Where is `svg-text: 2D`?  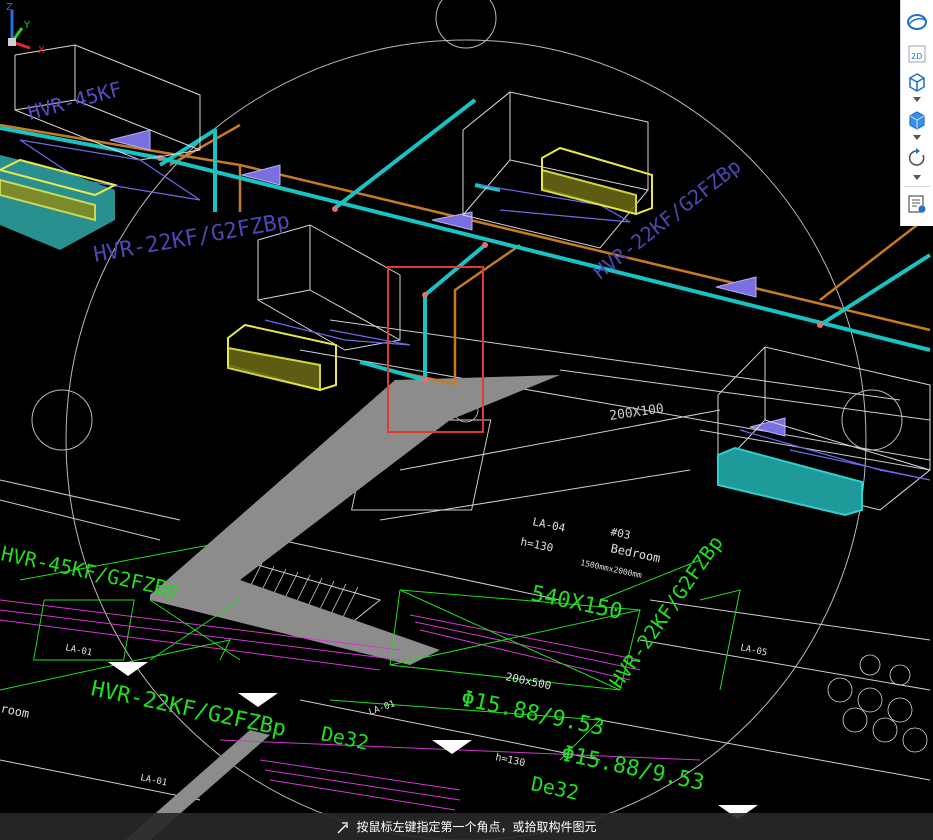
svg-text: 2D is located at coordinates (916, 56).